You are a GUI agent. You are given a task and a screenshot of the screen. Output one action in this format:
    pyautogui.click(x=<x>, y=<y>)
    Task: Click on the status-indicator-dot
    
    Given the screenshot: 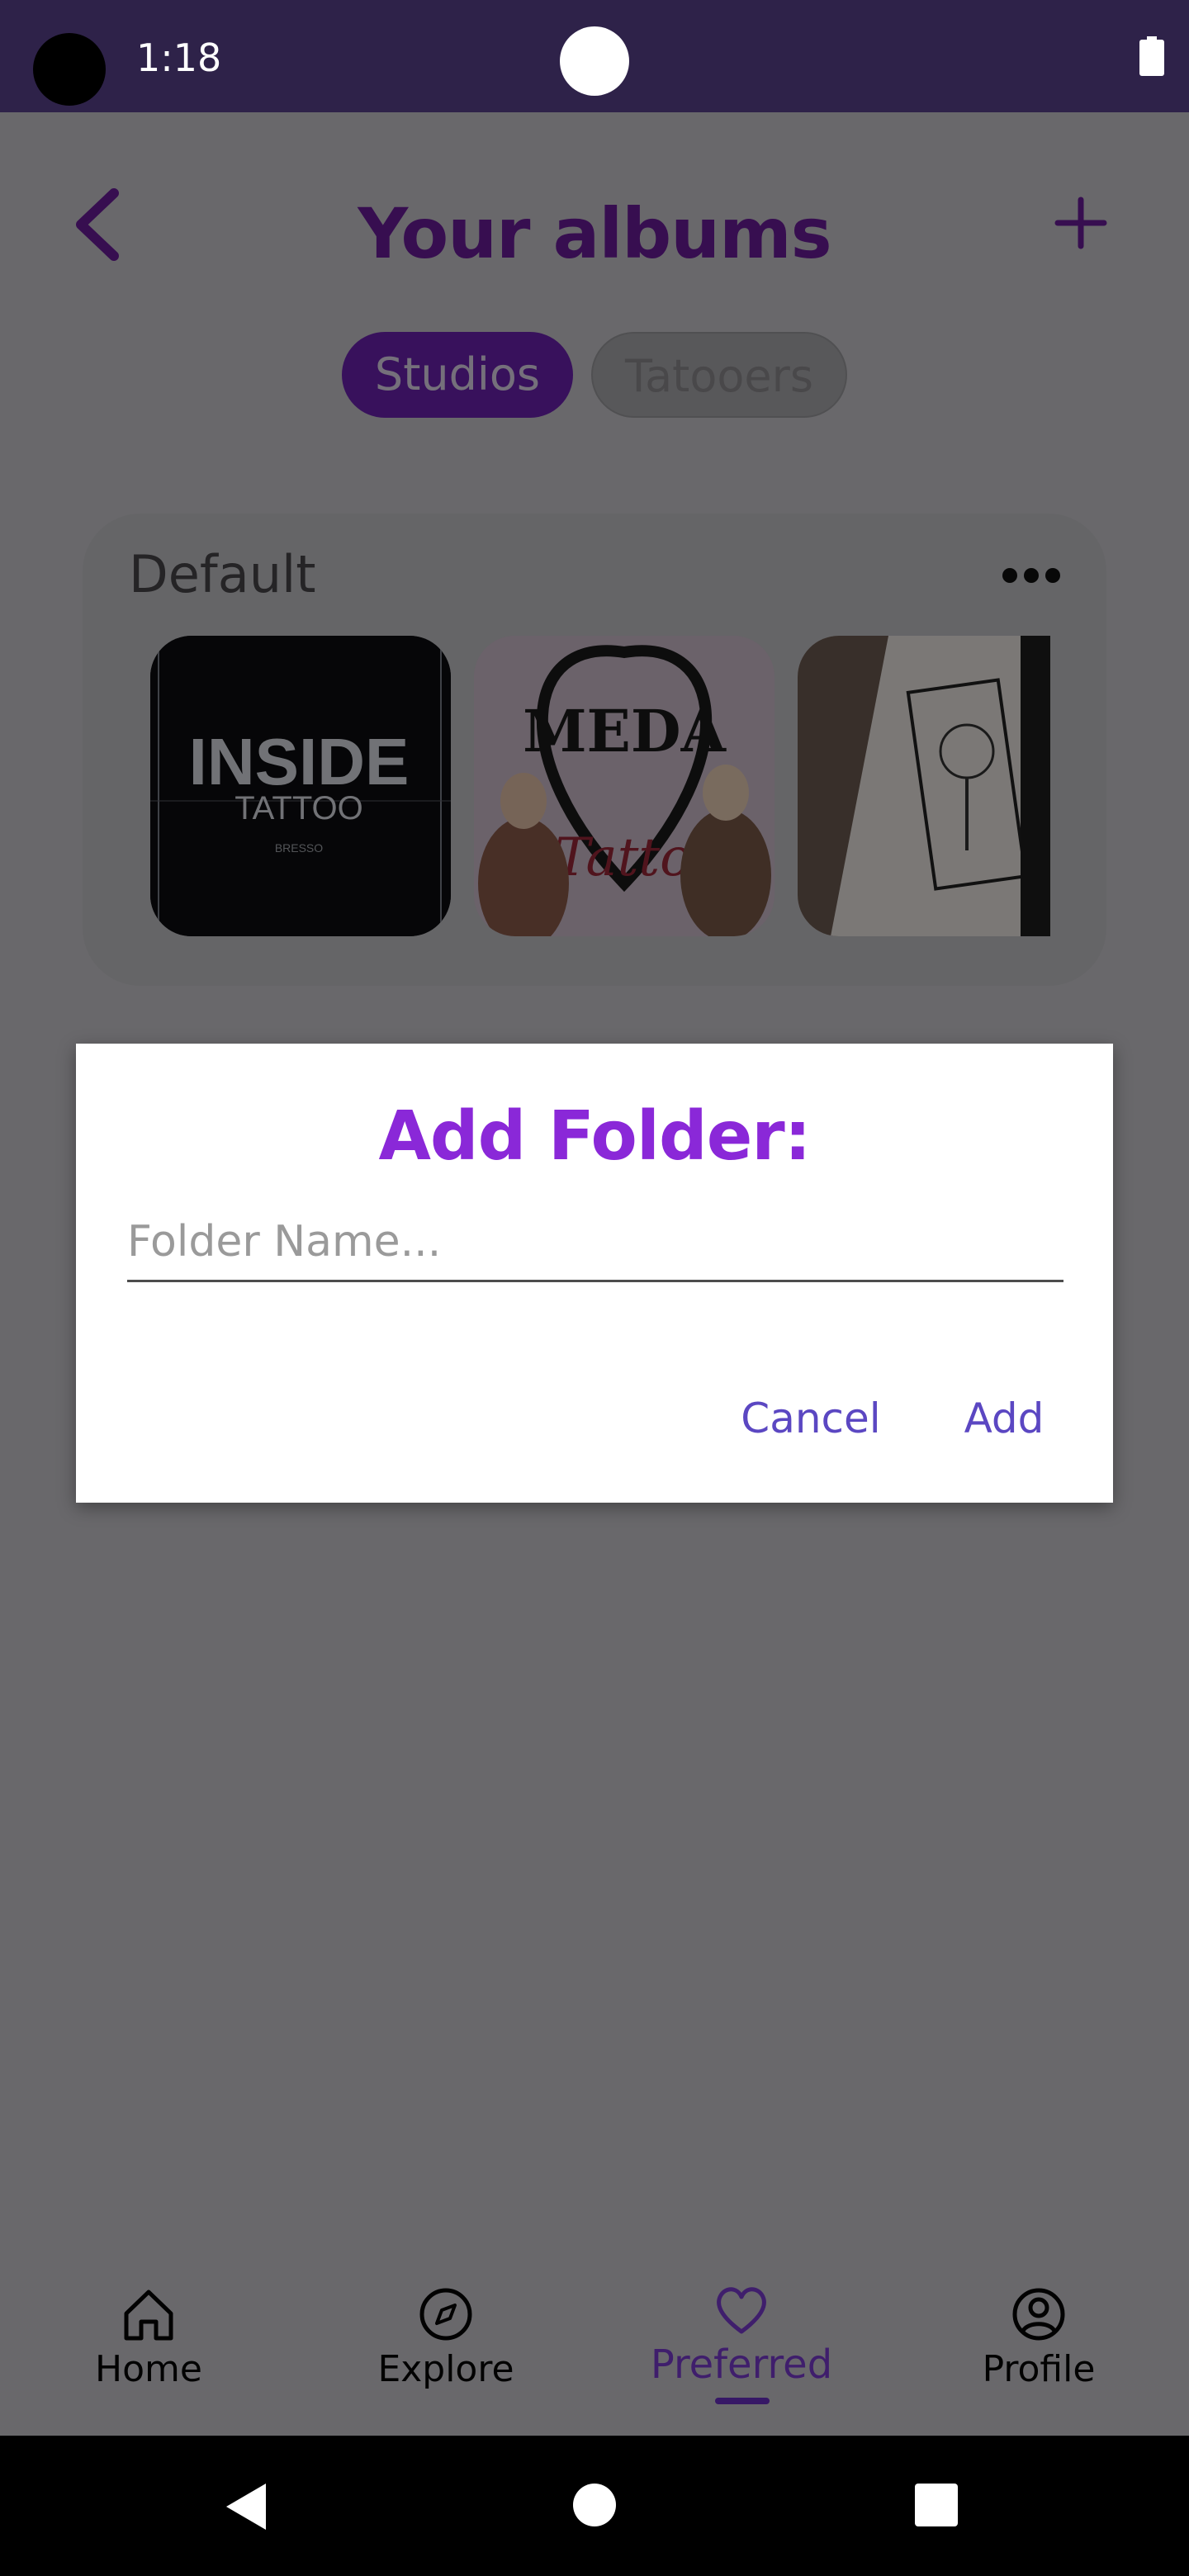 What is the action you would take?
    pyautogui.click(x=594, y=61)
    